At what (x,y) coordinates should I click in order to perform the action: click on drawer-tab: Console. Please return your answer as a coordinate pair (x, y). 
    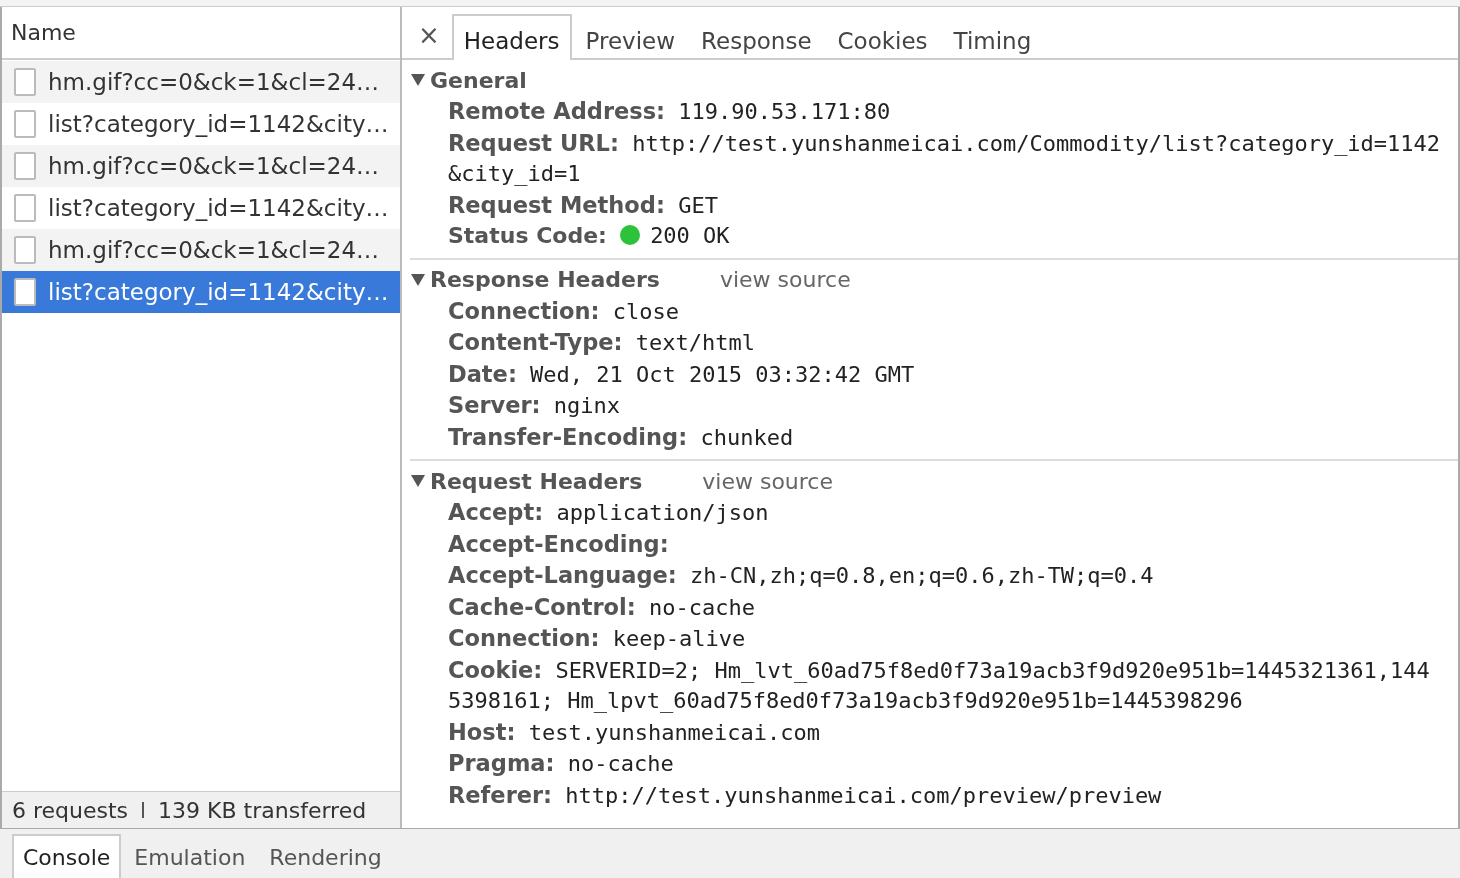
    Looking at the image, I should click on (67, 856).